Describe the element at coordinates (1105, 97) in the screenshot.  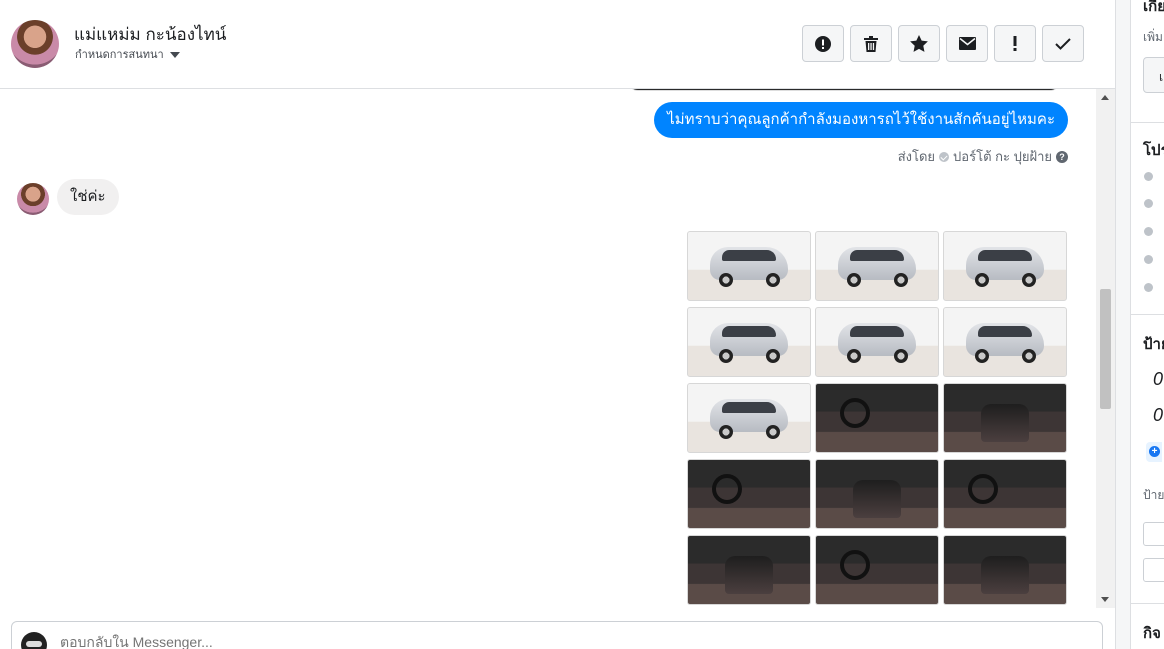
I see `scroll-up-arrow-icon` at that location.